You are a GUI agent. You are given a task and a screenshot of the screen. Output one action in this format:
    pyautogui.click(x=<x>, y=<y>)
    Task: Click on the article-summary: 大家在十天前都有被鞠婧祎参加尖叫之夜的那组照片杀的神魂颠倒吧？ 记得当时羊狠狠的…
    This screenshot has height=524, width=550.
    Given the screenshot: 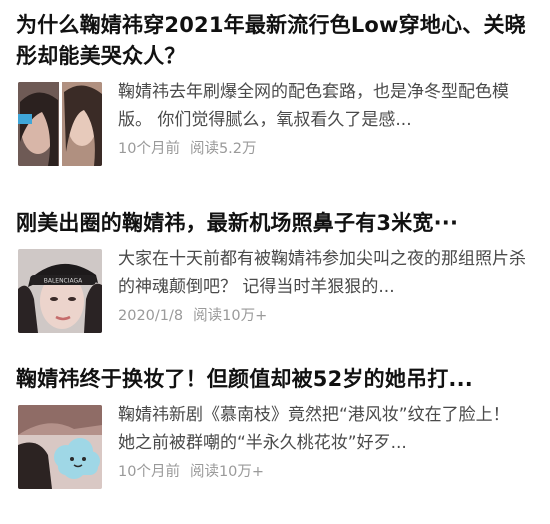 What is the action you would take?
    pyautogui.click(x=322, y=273)
    